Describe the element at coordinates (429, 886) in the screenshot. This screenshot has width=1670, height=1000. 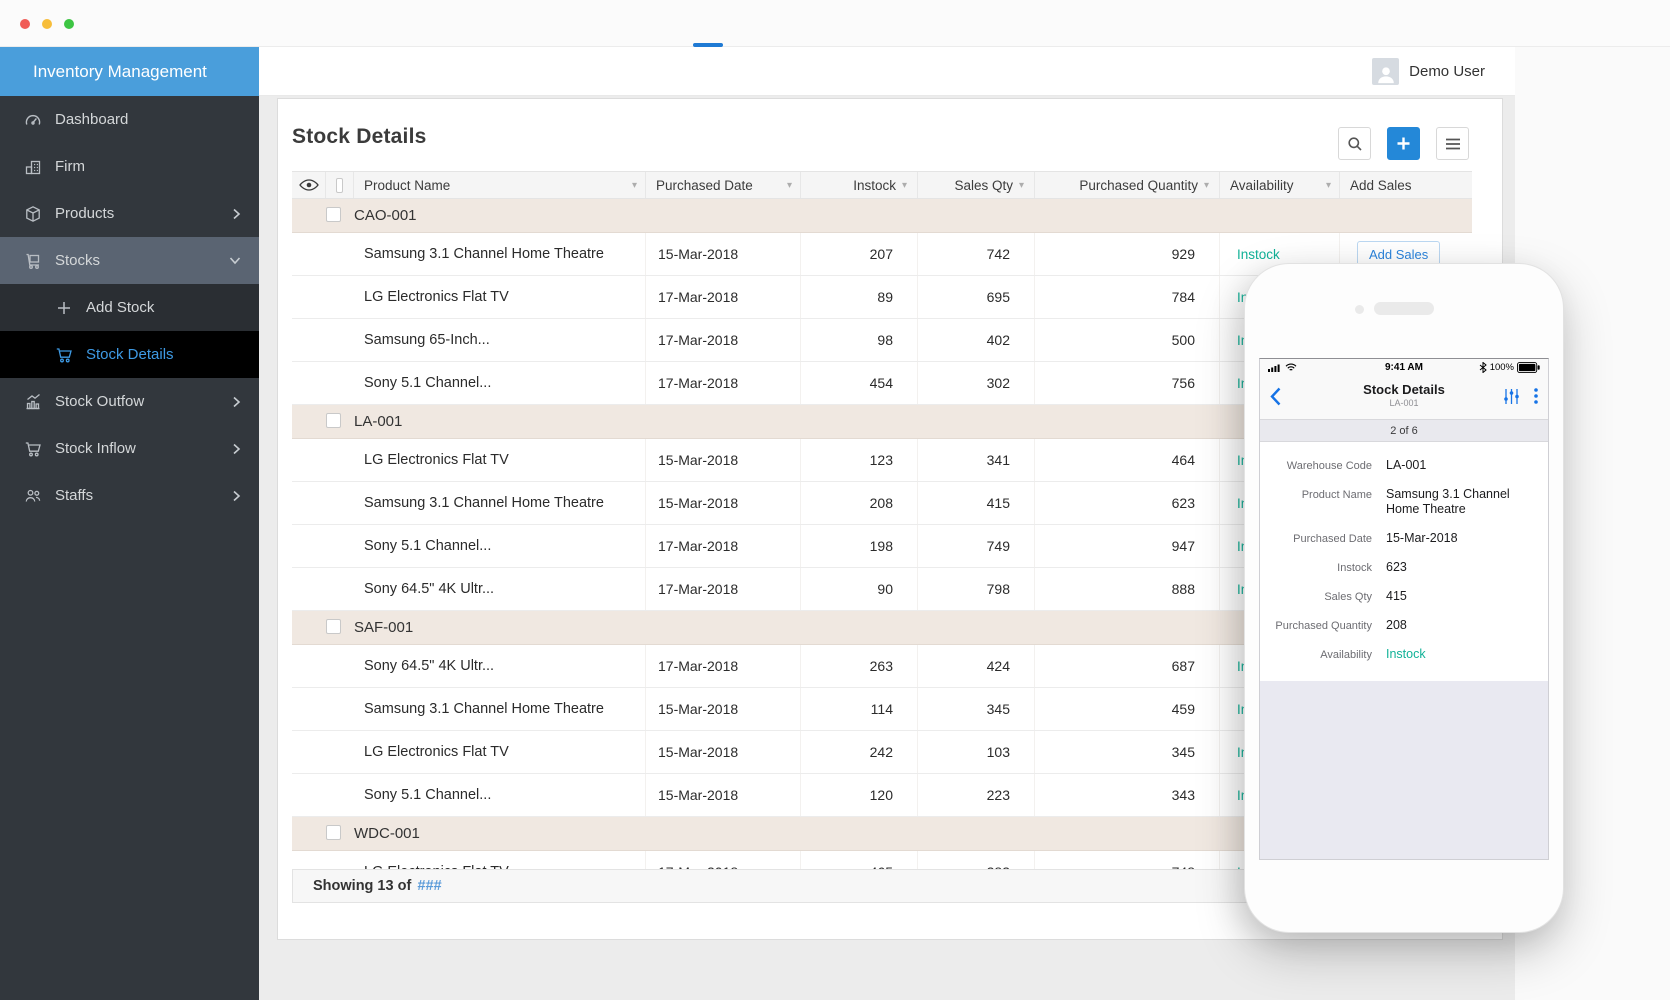
I see `total-count: ###` at that location.